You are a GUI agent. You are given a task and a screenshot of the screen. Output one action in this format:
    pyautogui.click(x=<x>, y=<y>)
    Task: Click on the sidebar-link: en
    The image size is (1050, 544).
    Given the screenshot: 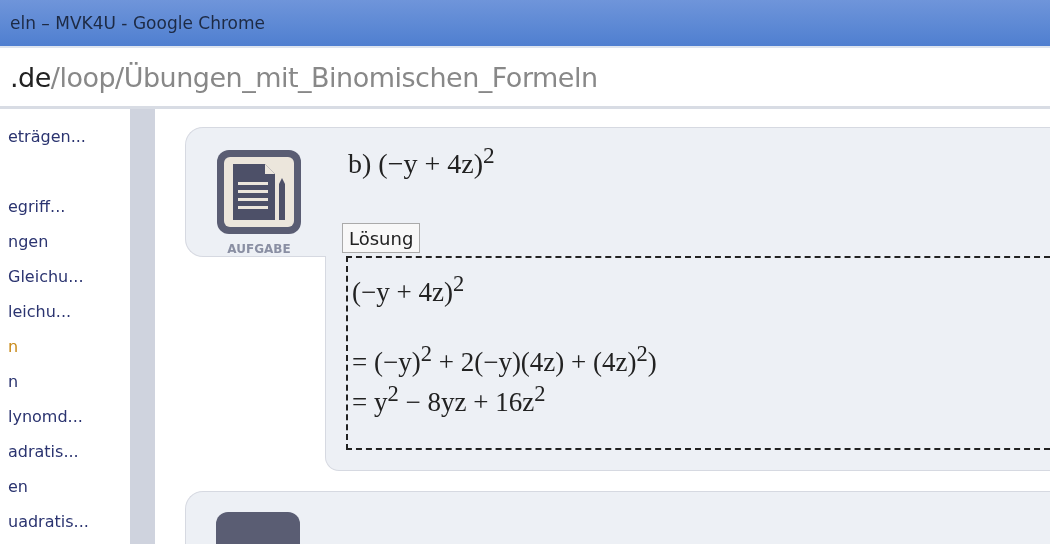 What is the action you would take?
    pyautogui.click(x=69, y=486)
    